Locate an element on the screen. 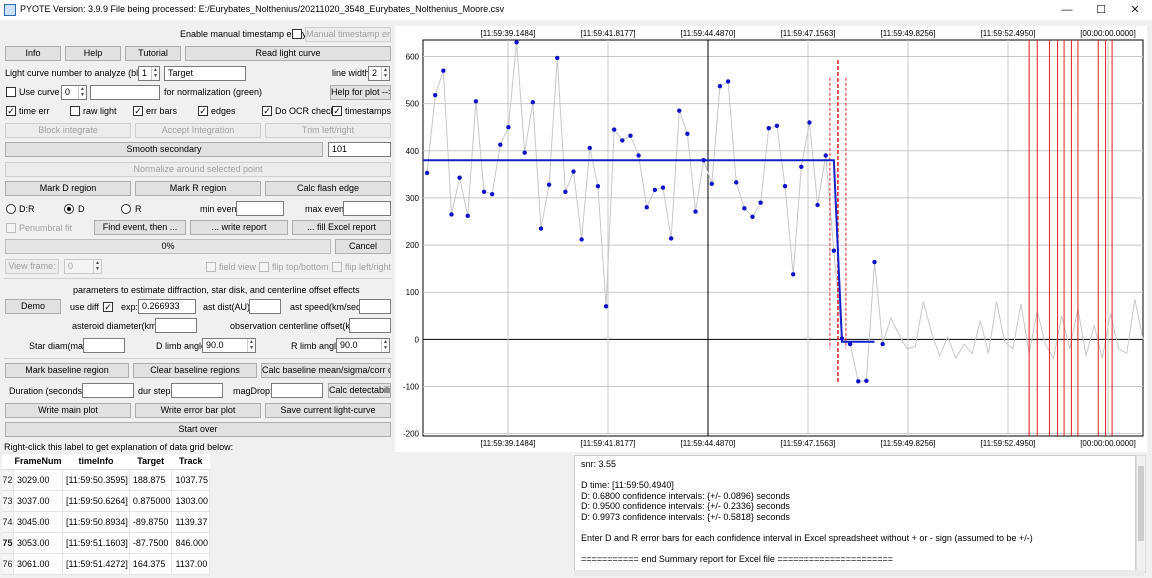 The height and width of the screenshot is (578, 1152). use-curve-spinbox: 0 ▲ ▼ is located at coordinates (74, 92).